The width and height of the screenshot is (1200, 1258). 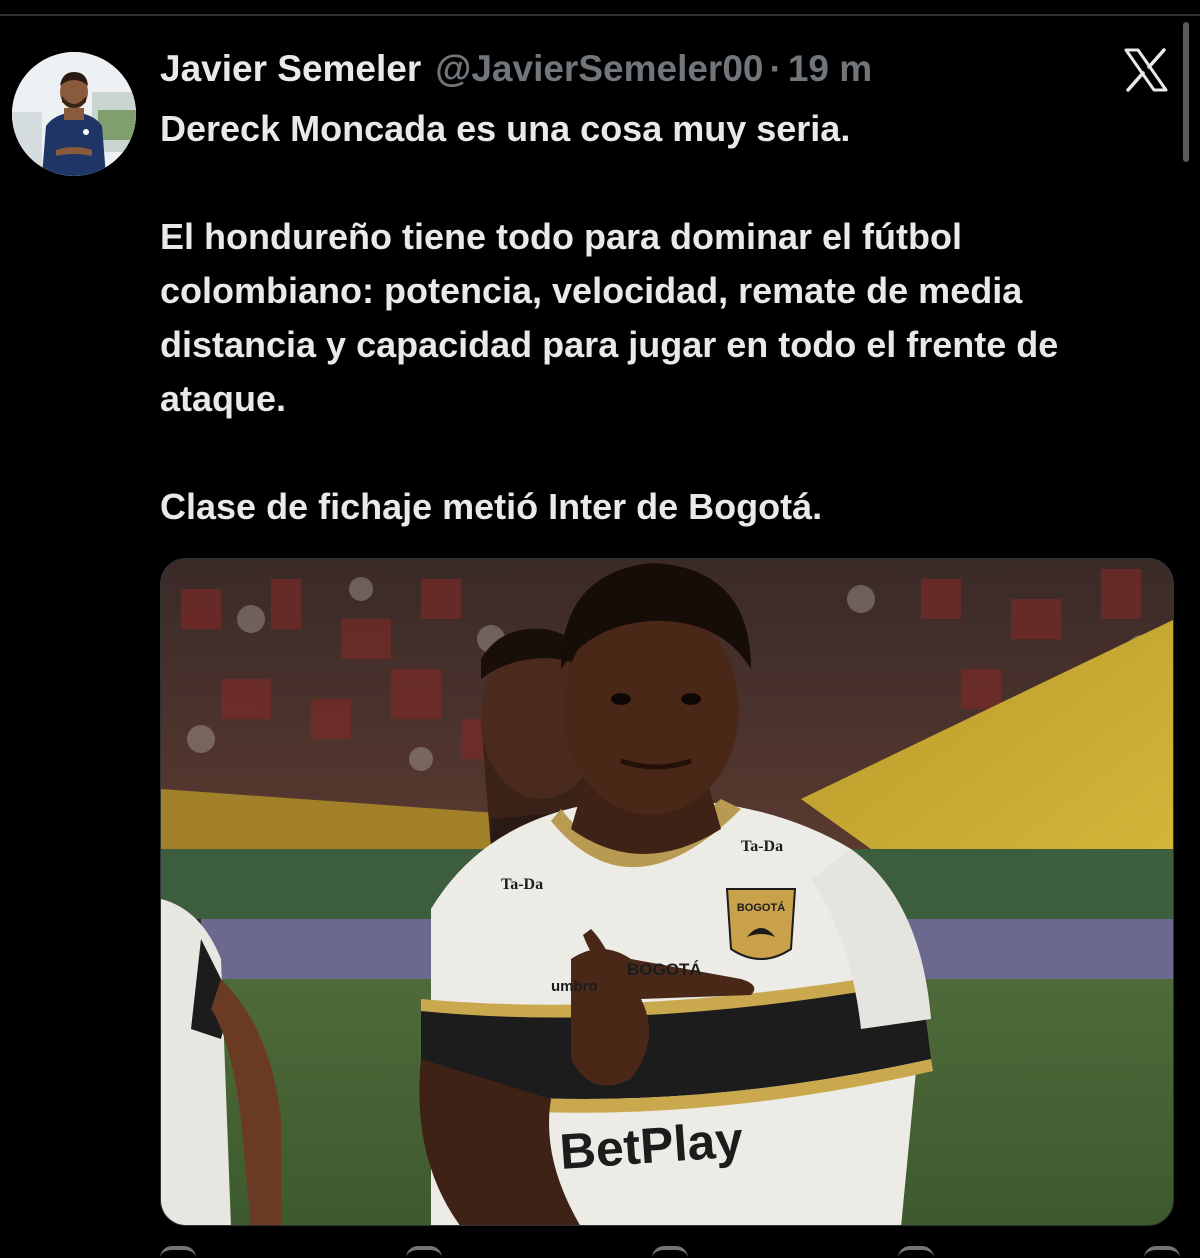 I want to click on jersey-city: BOGOTÁ, so click(x=664, y=969).